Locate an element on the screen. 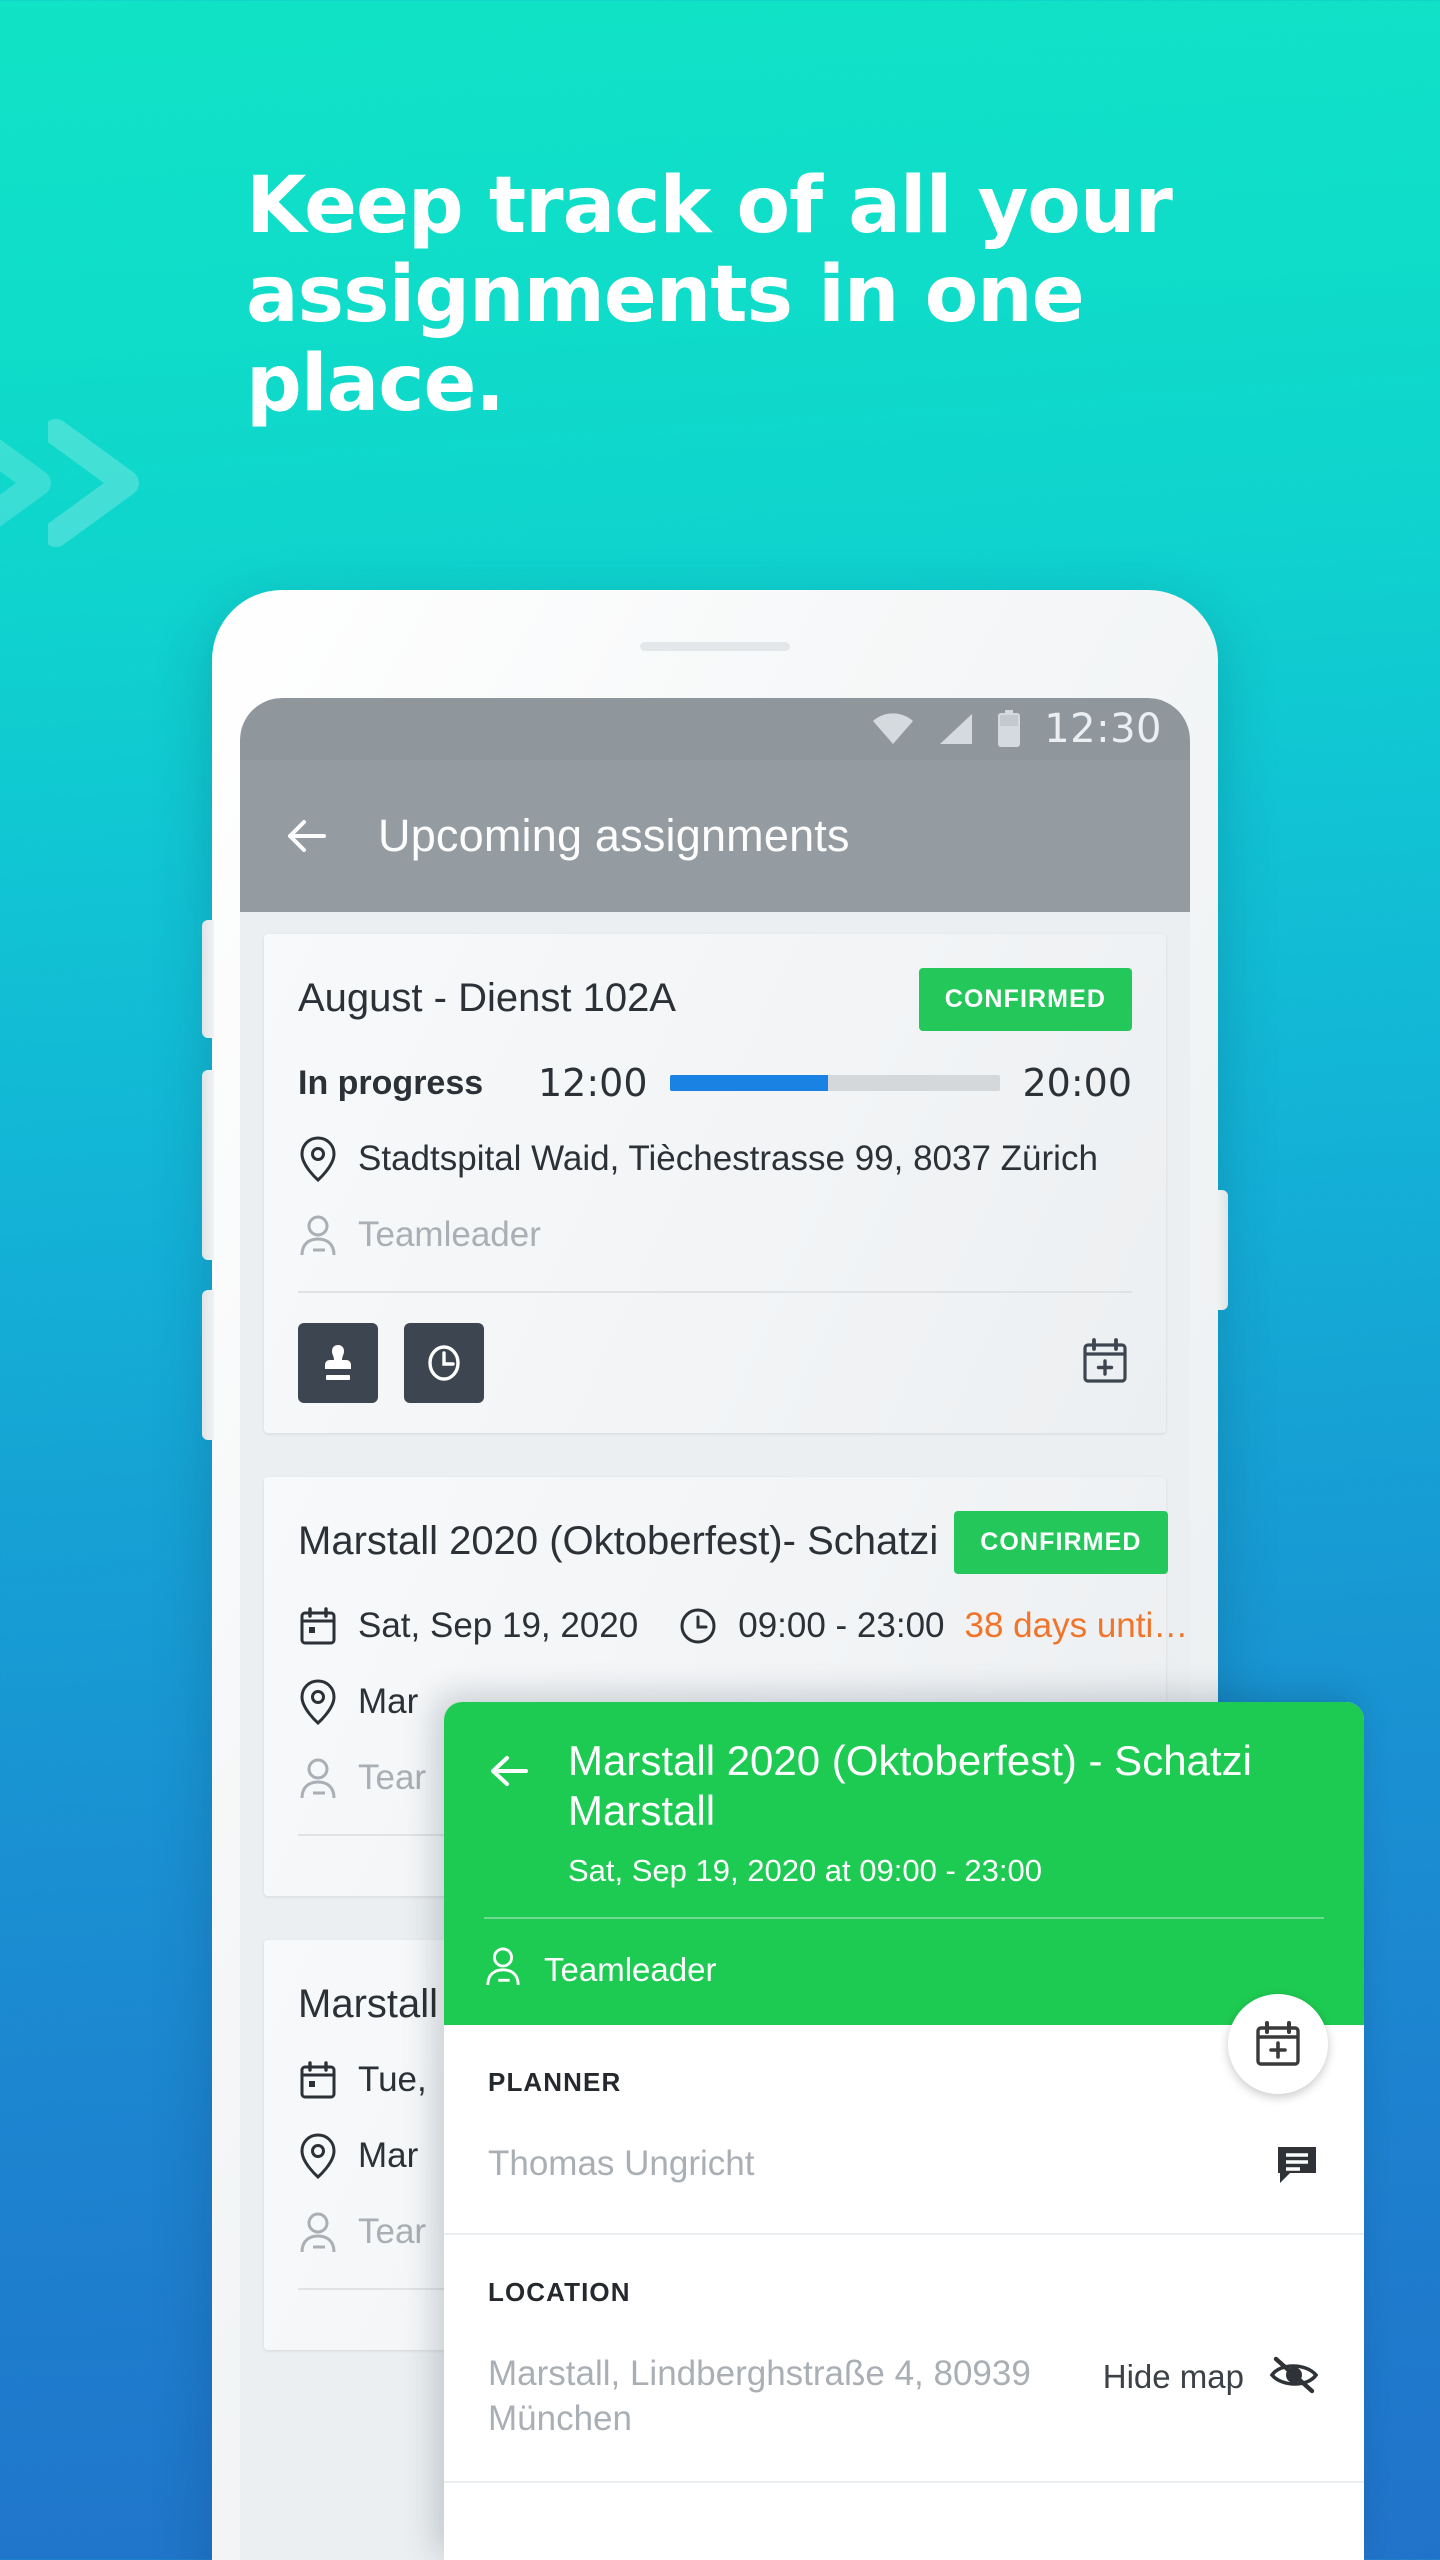  planner-name: Thomas Ungricht is located at coordinates (621, 2163).